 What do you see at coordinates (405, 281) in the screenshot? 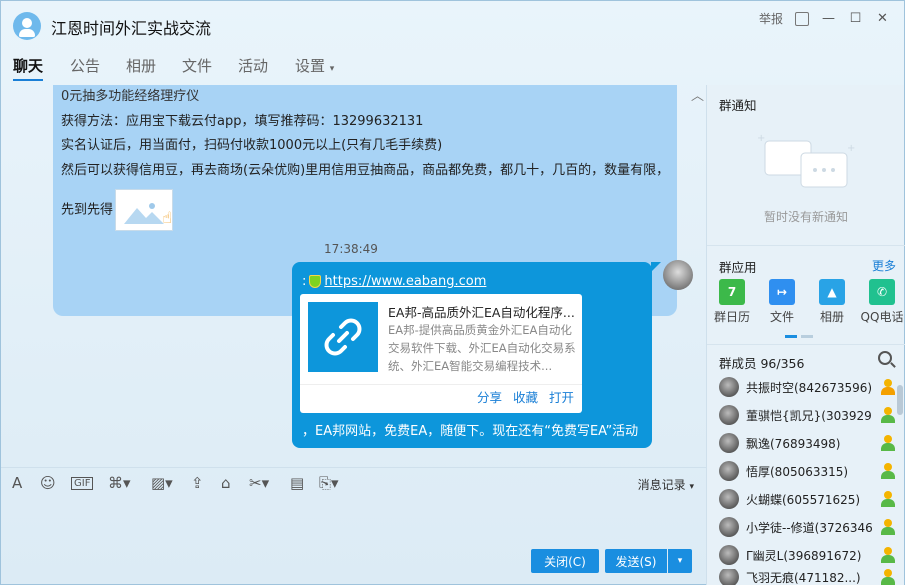
I see `message-link: https://www.eabang.com` at bounding box center [405, 281].